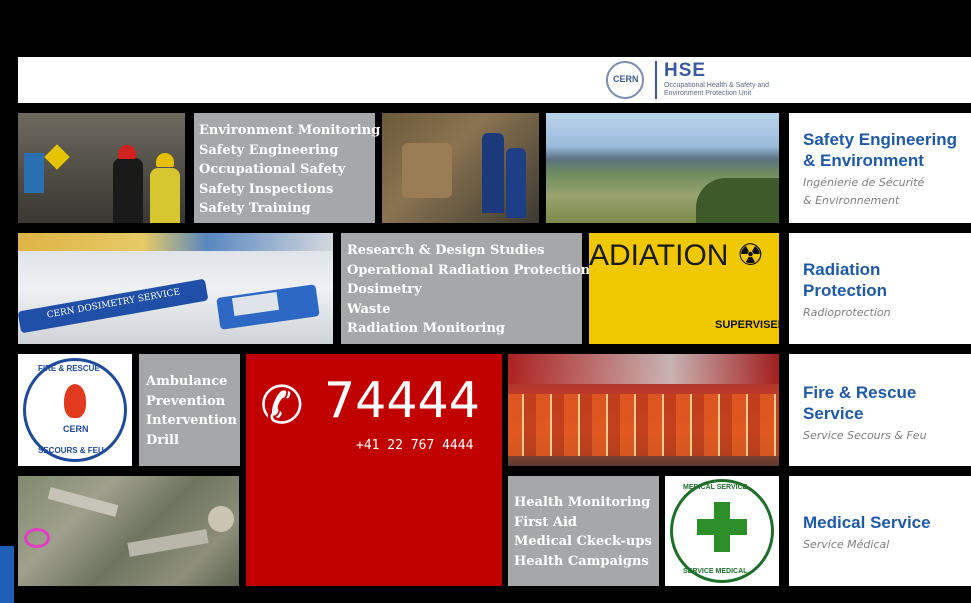  Describe the element at coordinates (494, 80) in the screenshot. I see `header-banner` at that location.